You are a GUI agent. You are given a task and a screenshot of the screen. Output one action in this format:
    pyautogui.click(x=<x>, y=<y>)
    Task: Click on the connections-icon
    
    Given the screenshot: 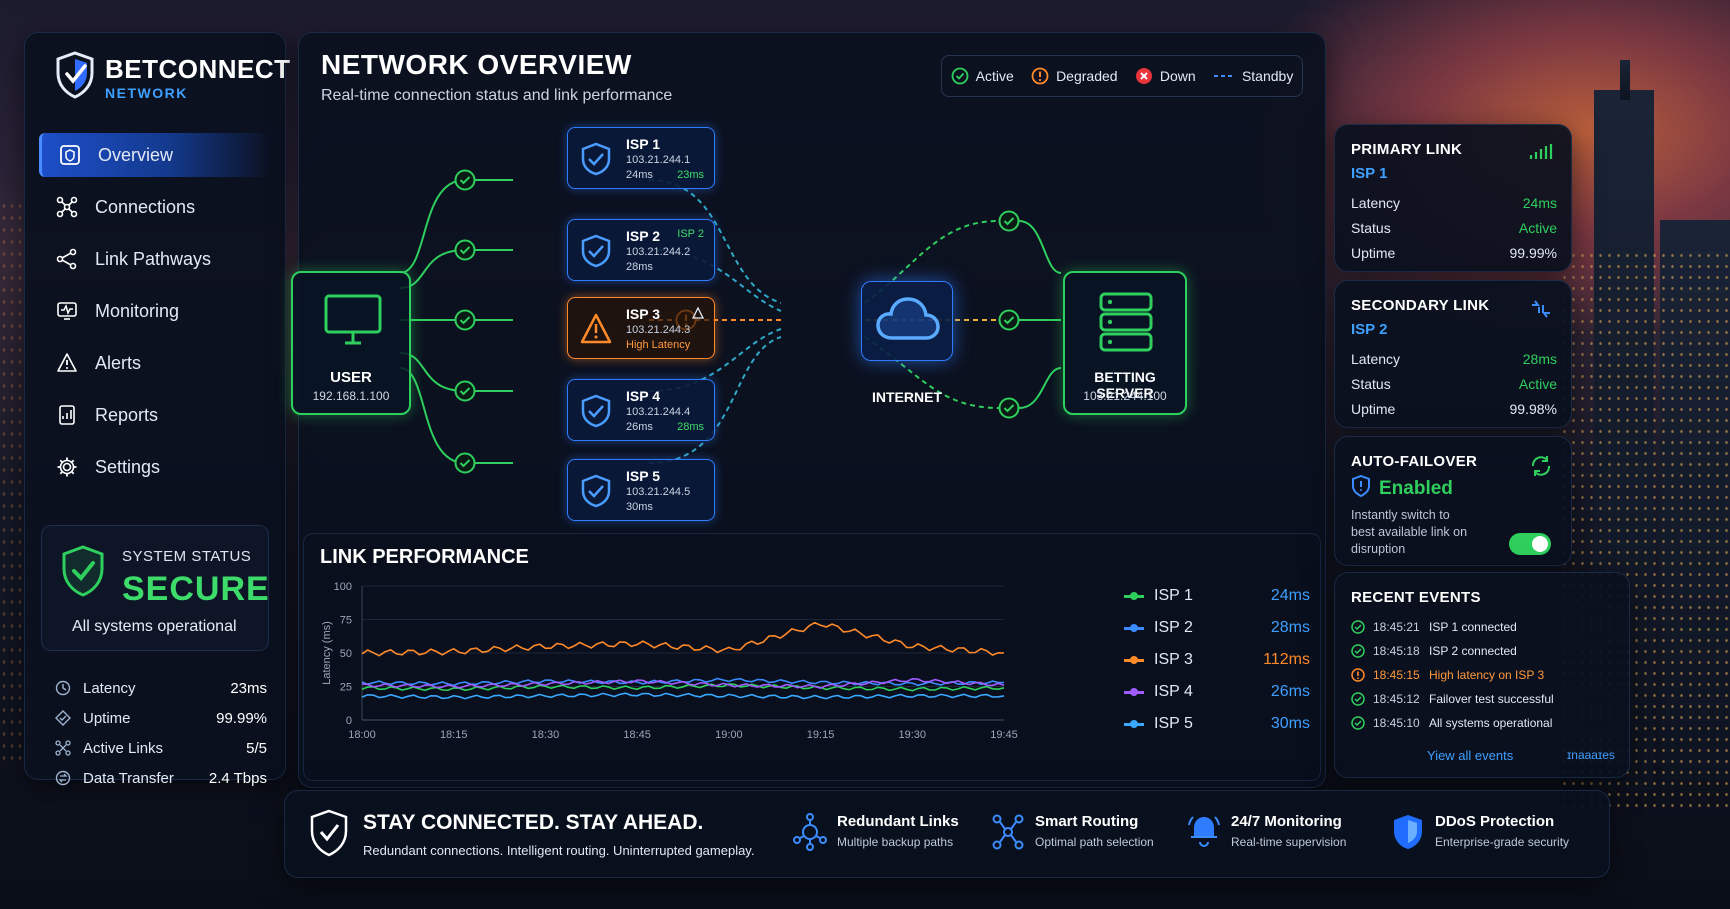 What is the action you would take?
    pyautogui.click(x=67, y=207)
    